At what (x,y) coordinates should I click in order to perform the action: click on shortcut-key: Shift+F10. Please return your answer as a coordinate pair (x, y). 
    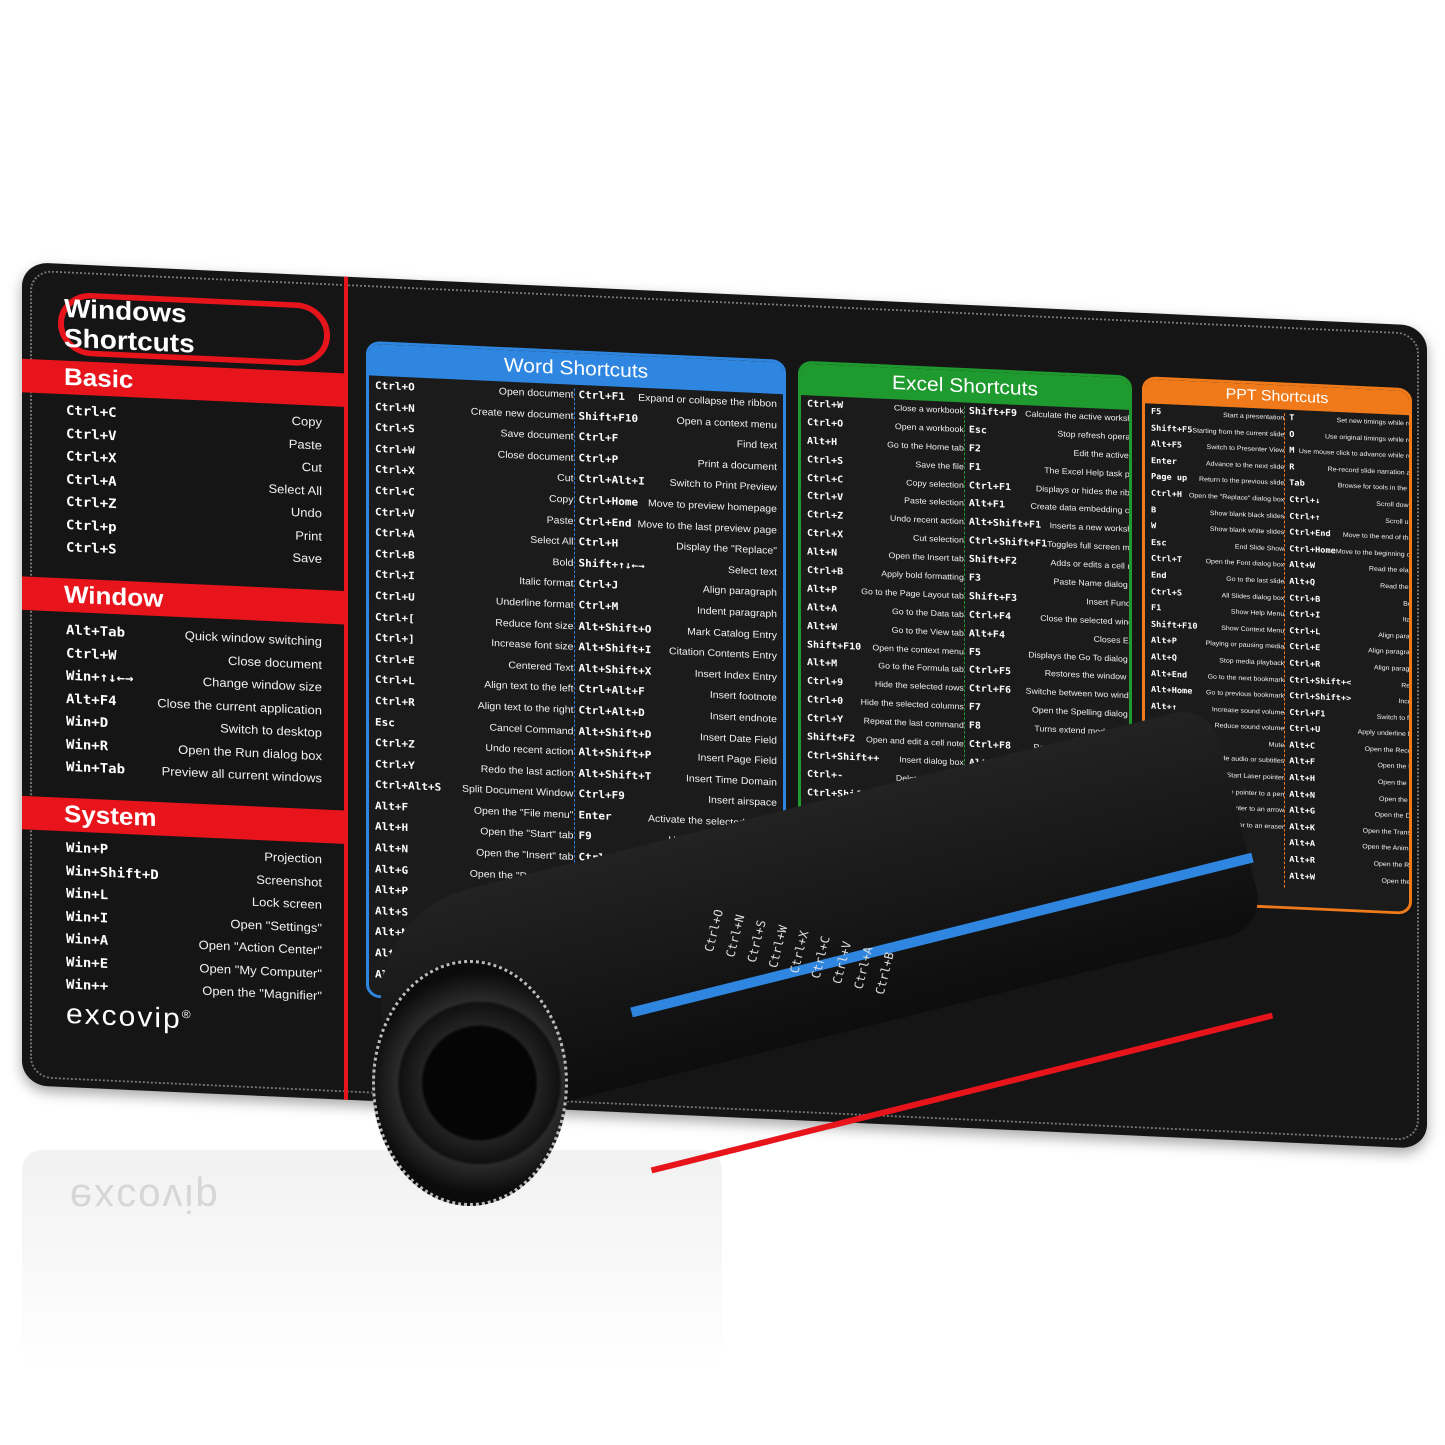
    Looking at the image, I should click on (834, 646).